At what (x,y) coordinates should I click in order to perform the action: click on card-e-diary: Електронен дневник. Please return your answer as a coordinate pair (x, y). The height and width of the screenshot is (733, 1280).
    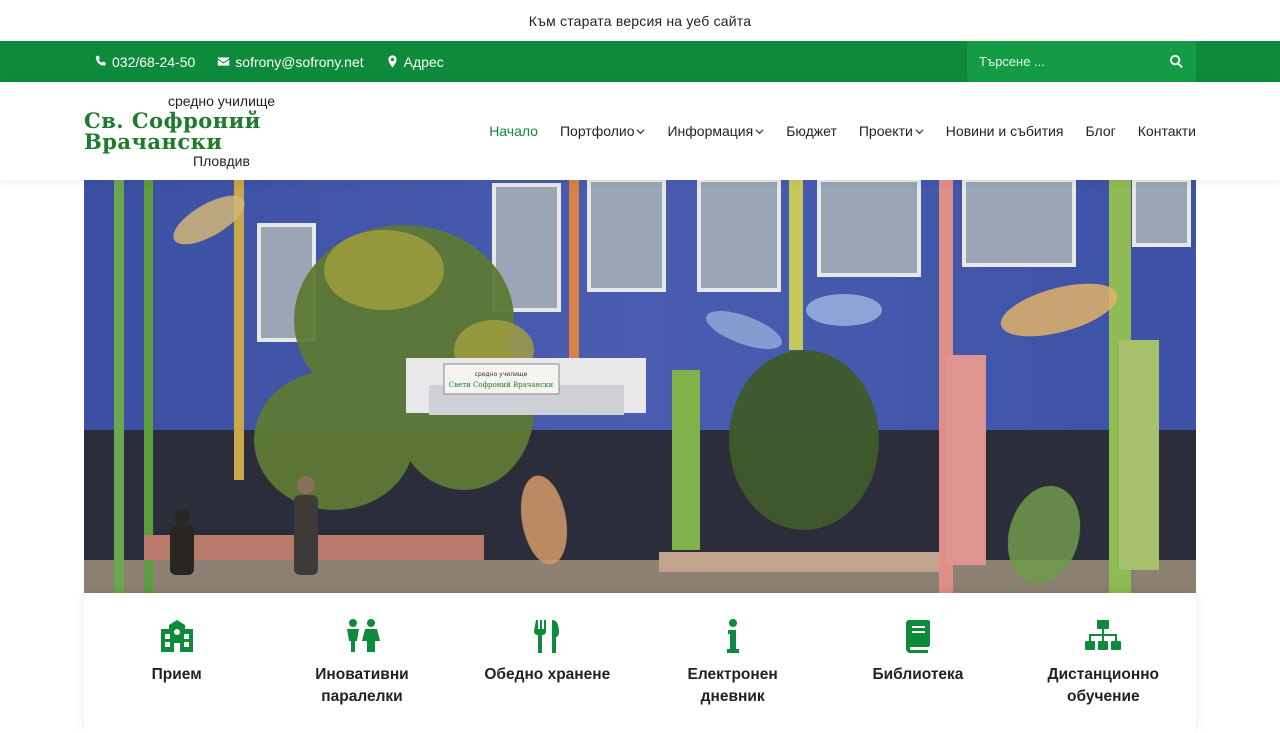
    Looking at the image, I should click on (732, 676).